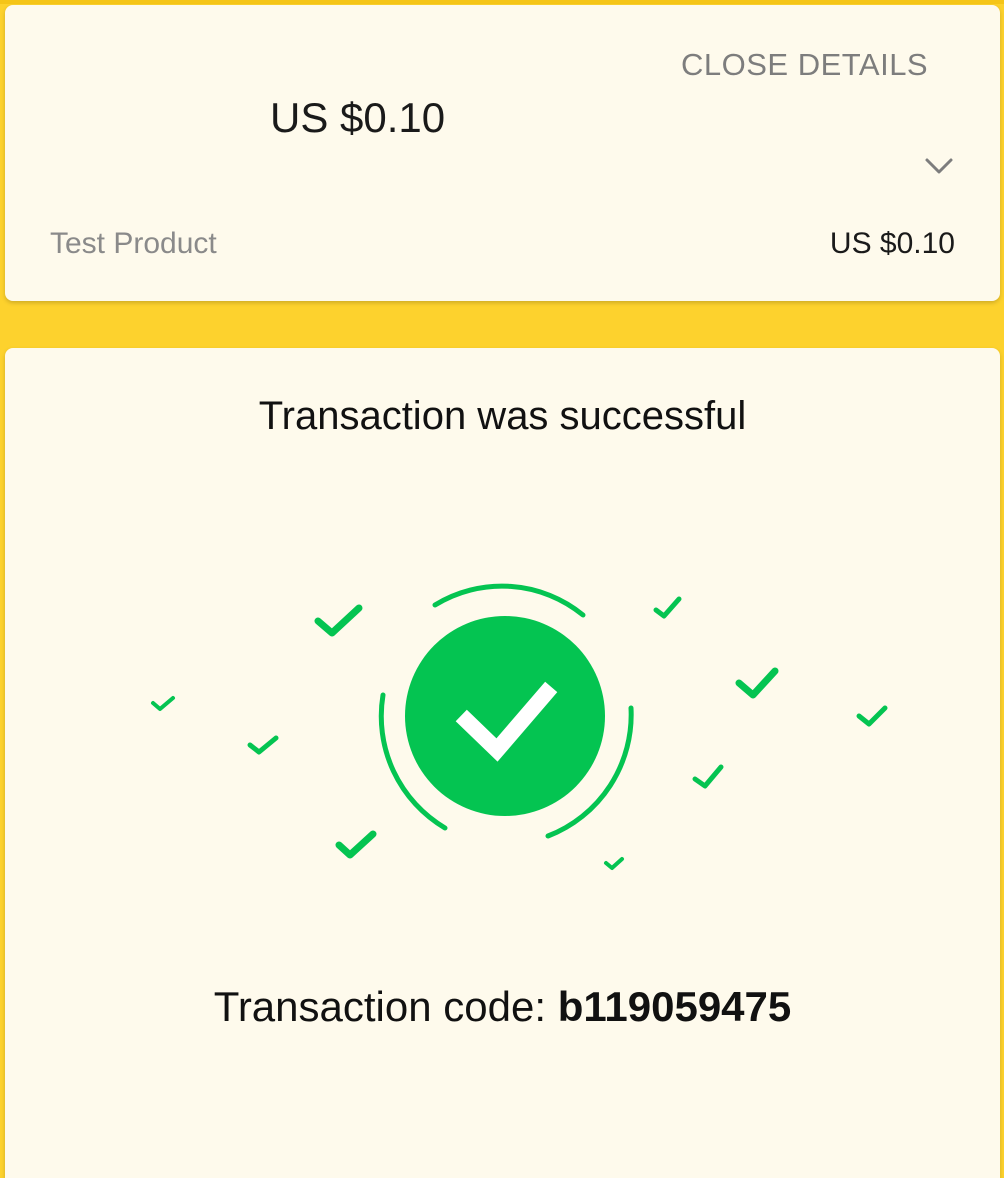 The image size is (1004, 1178). I want to click on transaction-code-value: b119059475, so click(674, 1006).